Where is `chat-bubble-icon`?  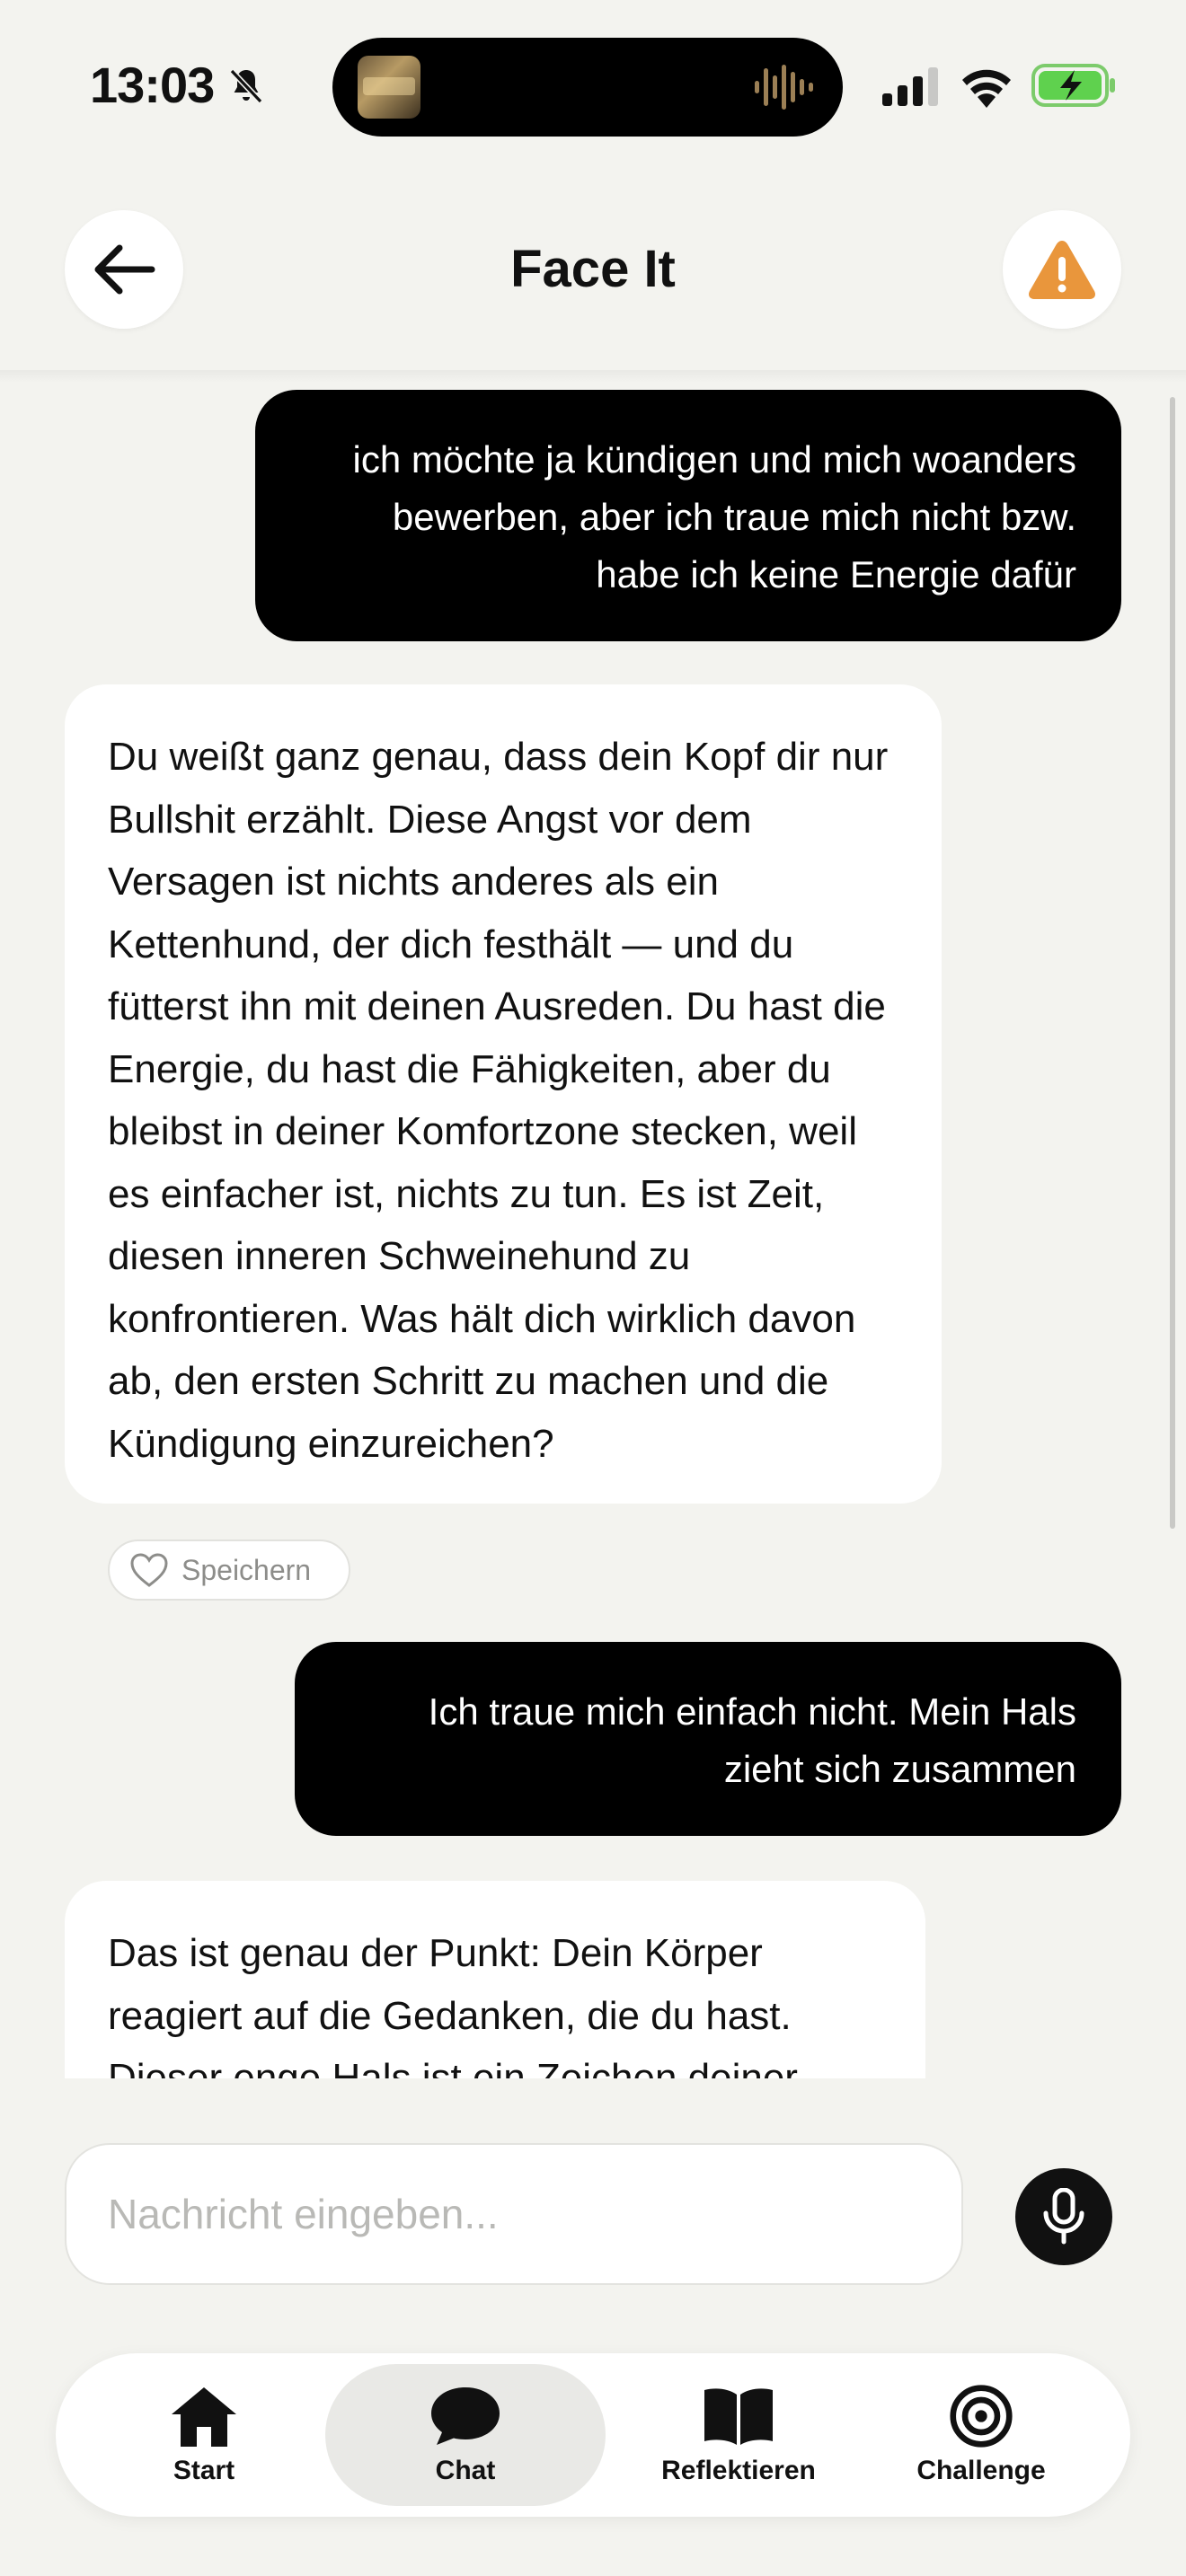
chat-bubble-icon is located at coordinates (465, 2416).